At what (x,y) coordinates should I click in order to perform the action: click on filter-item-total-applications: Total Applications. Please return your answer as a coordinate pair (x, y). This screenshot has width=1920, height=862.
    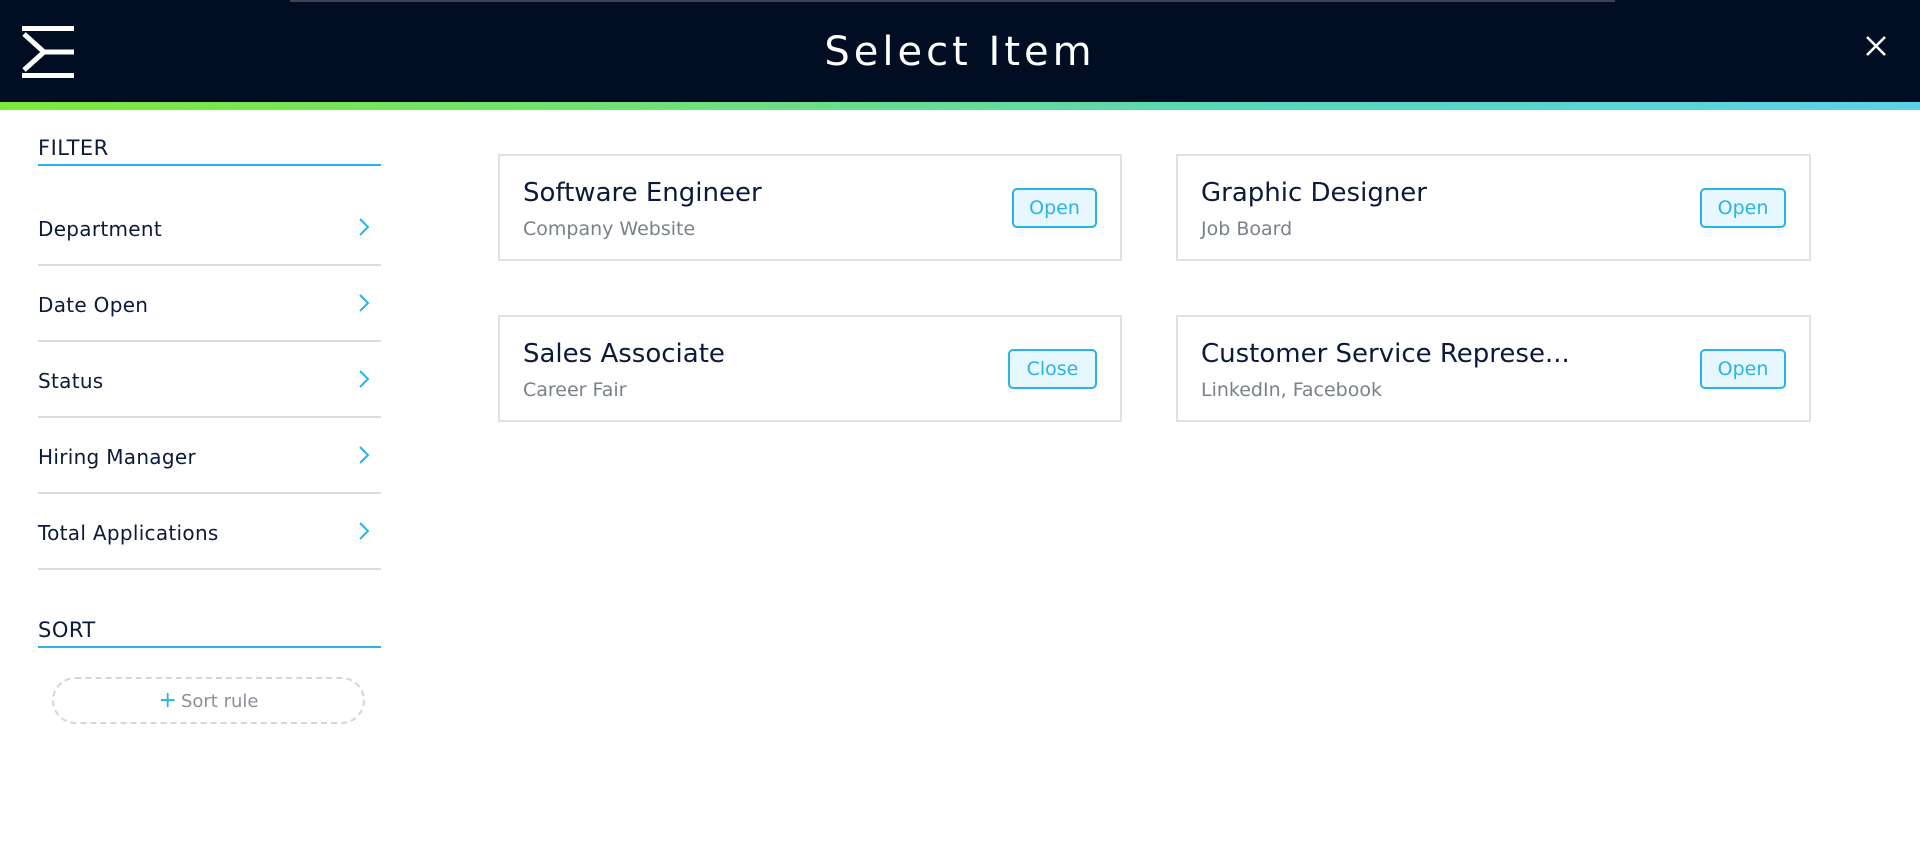
    Looking at the image, I should click on (209, 532).